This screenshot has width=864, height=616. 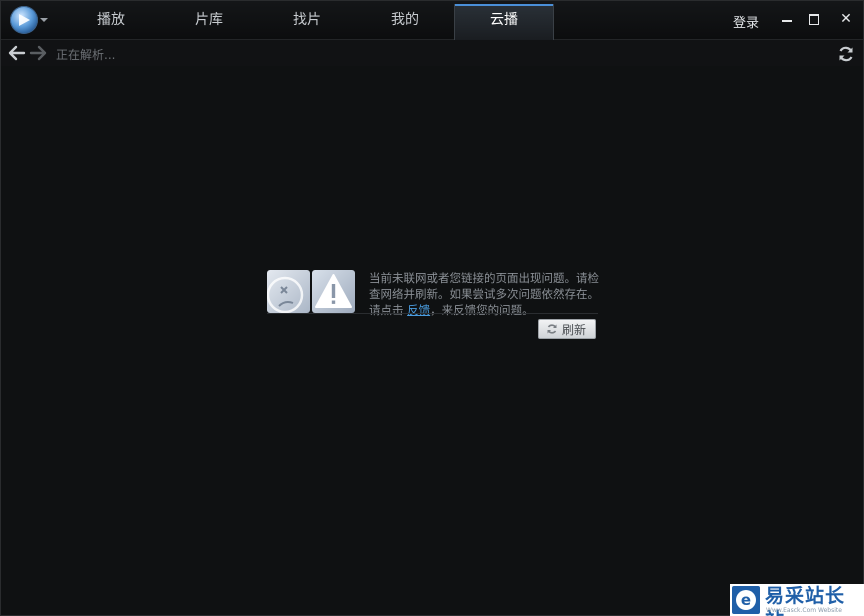 I want to click on title-bar: 播放 片库 找片 我的 云播 登录 ✕, so click(x=432, y=20).